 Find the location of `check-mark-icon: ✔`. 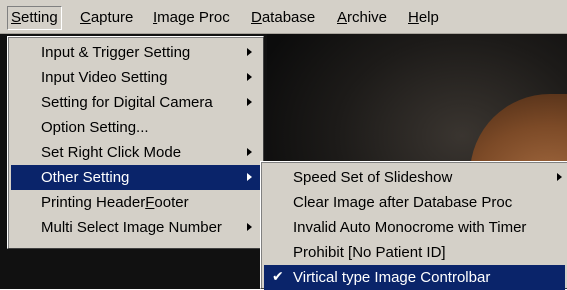

check-mark-icon: ✔ is located at coordinates (278, 277).